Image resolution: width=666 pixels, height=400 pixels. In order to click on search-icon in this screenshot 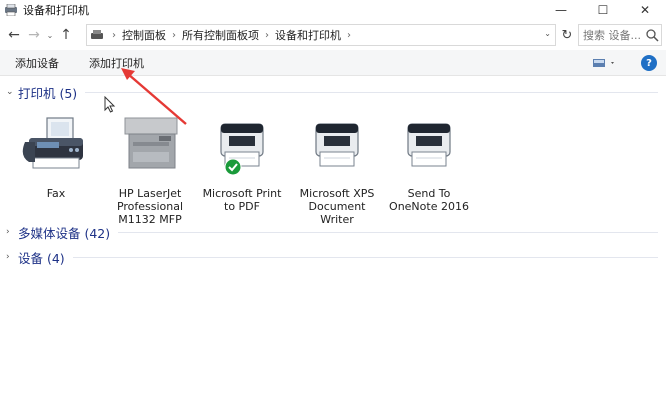, I will do `click(652, 35)`.